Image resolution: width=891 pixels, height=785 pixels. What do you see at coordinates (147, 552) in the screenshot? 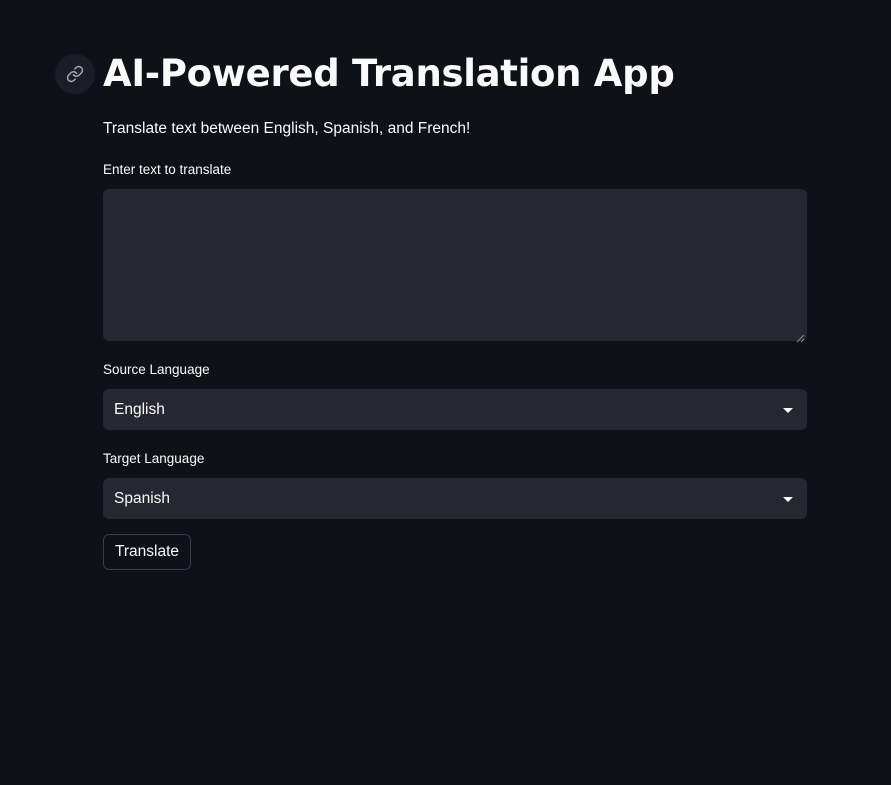
I see `translate-button: Translate` at bounding box center [147, 552].